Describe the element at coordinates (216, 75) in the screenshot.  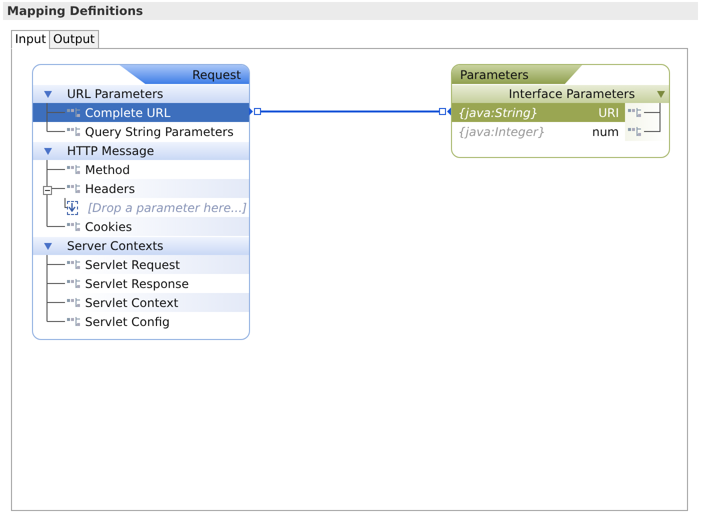
I see `node-title: Request` at that location.